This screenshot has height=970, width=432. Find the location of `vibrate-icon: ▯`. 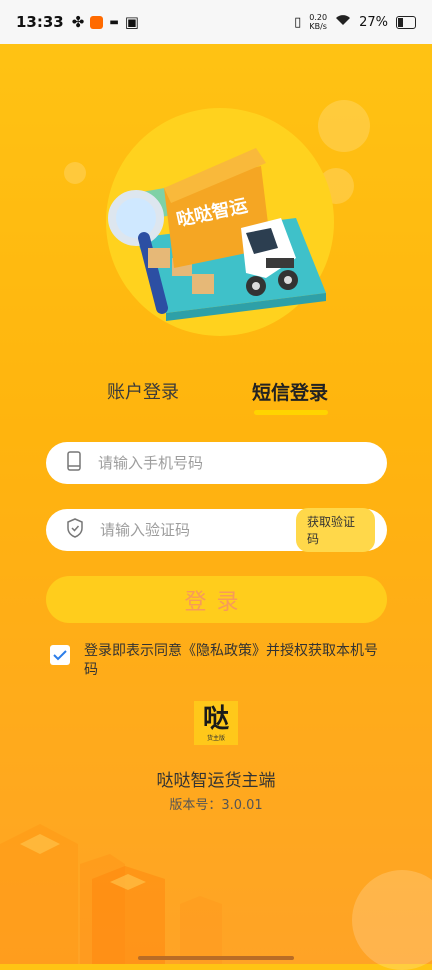

vibrate-icon: ▯ is located at coordinates (298, 22).